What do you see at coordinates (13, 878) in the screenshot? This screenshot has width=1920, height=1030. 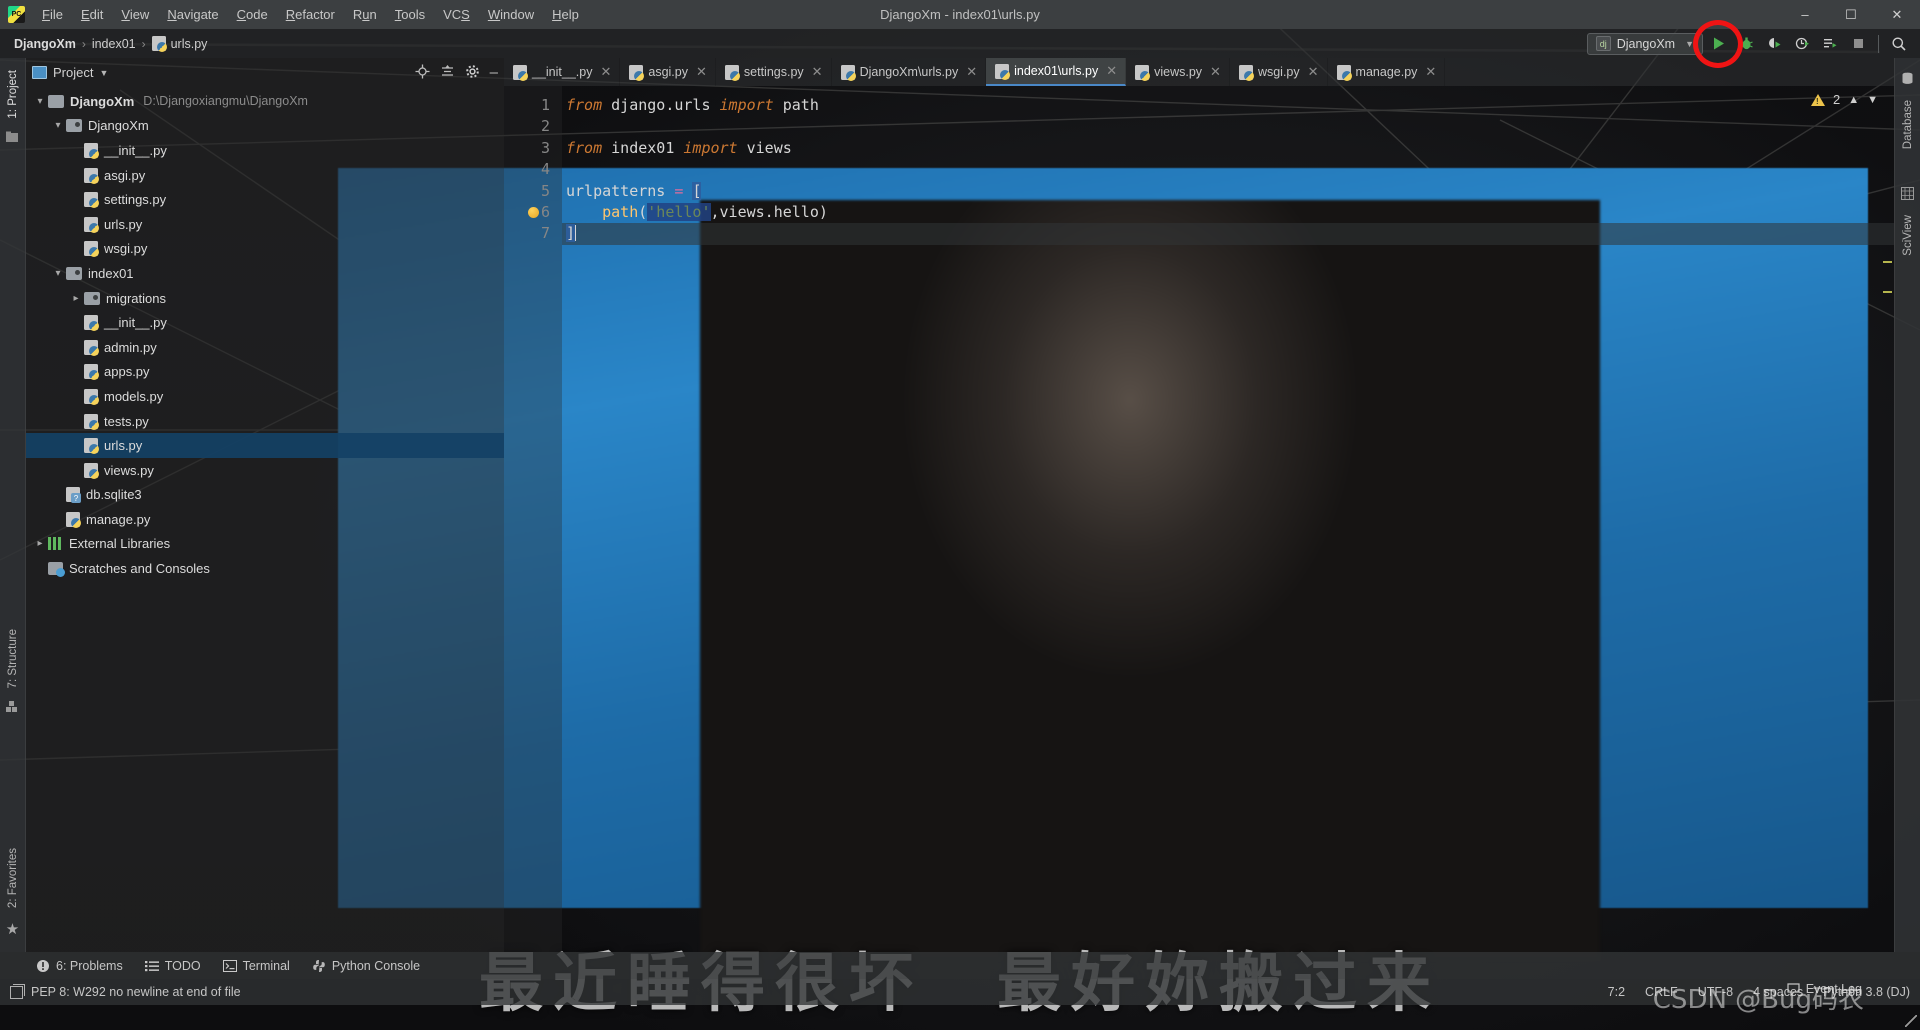 I see `sidebar-tab-favorites: 2: Favorites` at bounding box center [13, 878].